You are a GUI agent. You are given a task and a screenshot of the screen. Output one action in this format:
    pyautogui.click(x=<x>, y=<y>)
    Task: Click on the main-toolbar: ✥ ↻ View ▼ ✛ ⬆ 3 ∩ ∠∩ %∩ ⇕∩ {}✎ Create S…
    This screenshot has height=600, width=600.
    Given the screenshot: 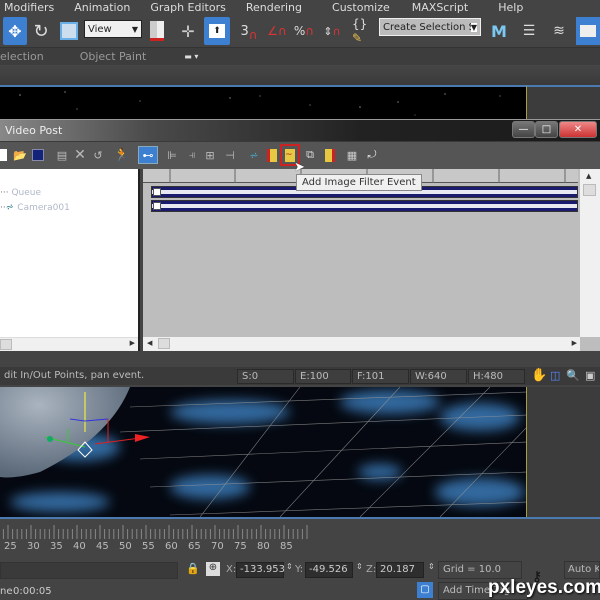 What is the action you would take?
    pyautogui.click(x=300, y=31)
    